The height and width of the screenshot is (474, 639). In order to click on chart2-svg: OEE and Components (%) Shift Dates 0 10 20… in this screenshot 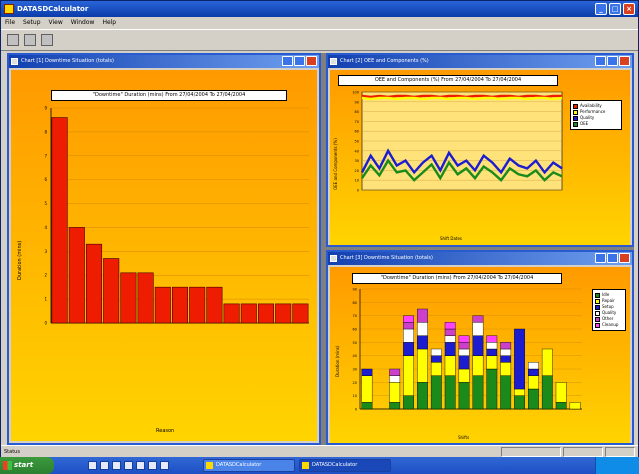, I will do `click(448, 166)`.